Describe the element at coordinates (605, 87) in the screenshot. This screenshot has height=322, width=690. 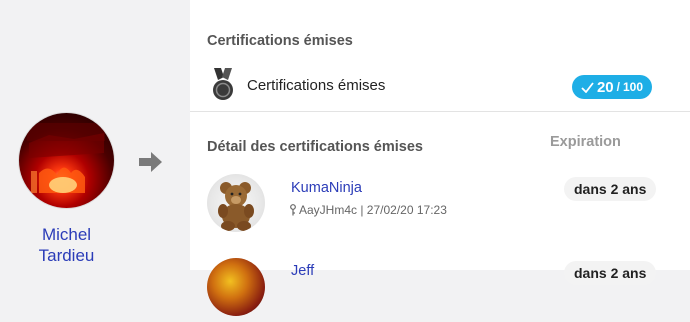
I see `issued-count: 20` at that location.